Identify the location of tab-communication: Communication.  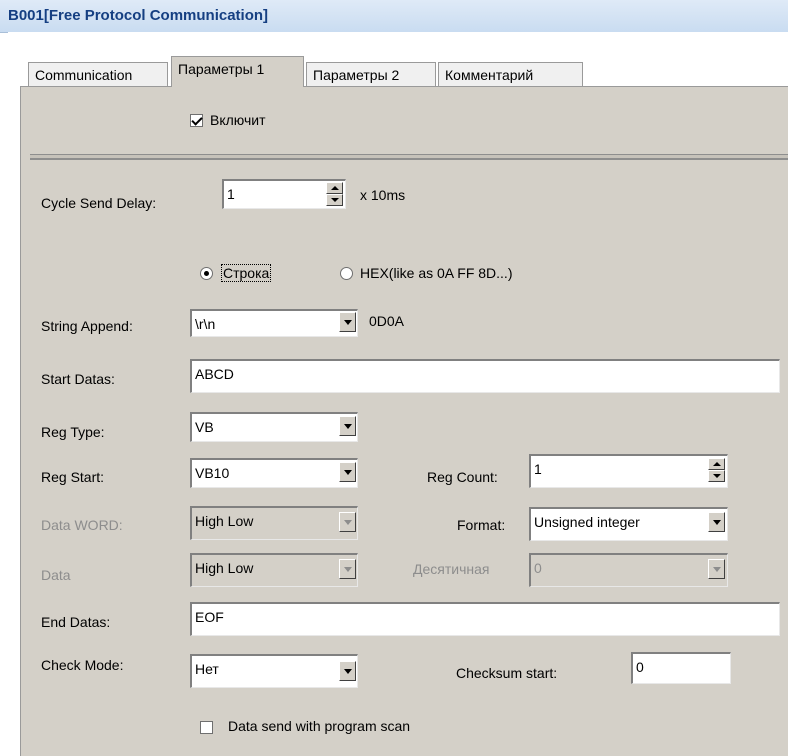
(98, 74).